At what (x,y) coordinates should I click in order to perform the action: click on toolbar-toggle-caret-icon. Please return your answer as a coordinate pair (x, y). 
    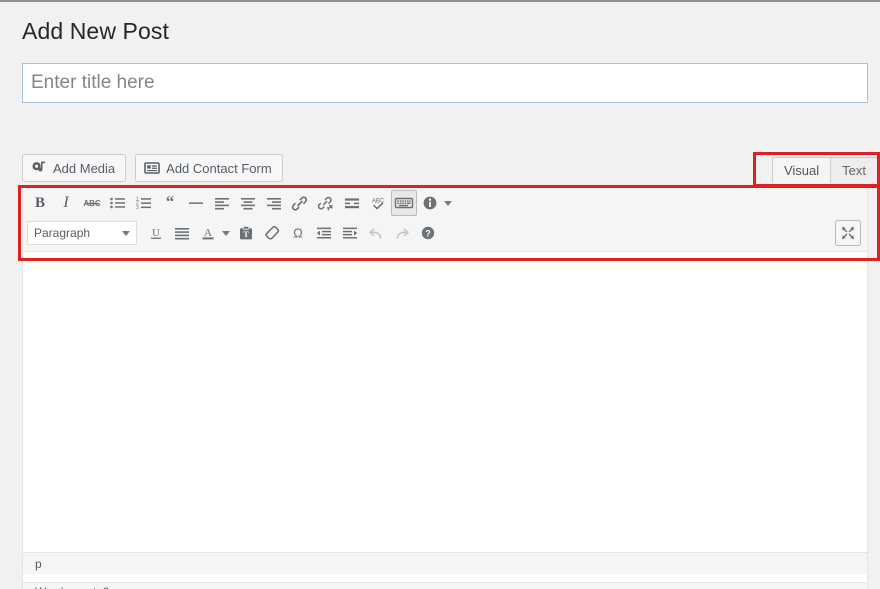
    Looking at the image, I should click on (448, 203).